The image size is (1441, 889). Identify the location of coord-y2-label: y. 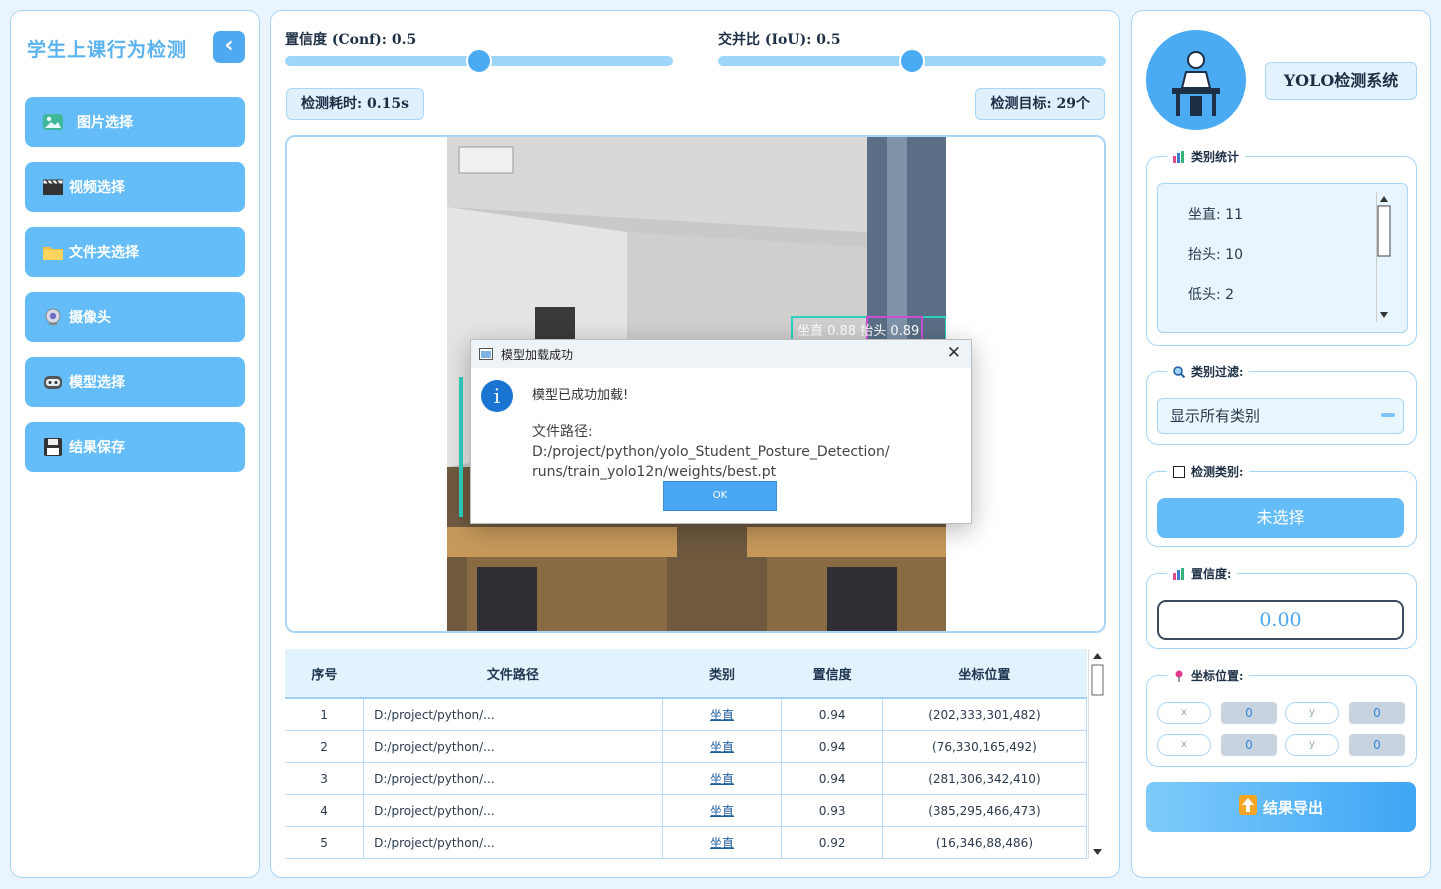
(1312, 745).